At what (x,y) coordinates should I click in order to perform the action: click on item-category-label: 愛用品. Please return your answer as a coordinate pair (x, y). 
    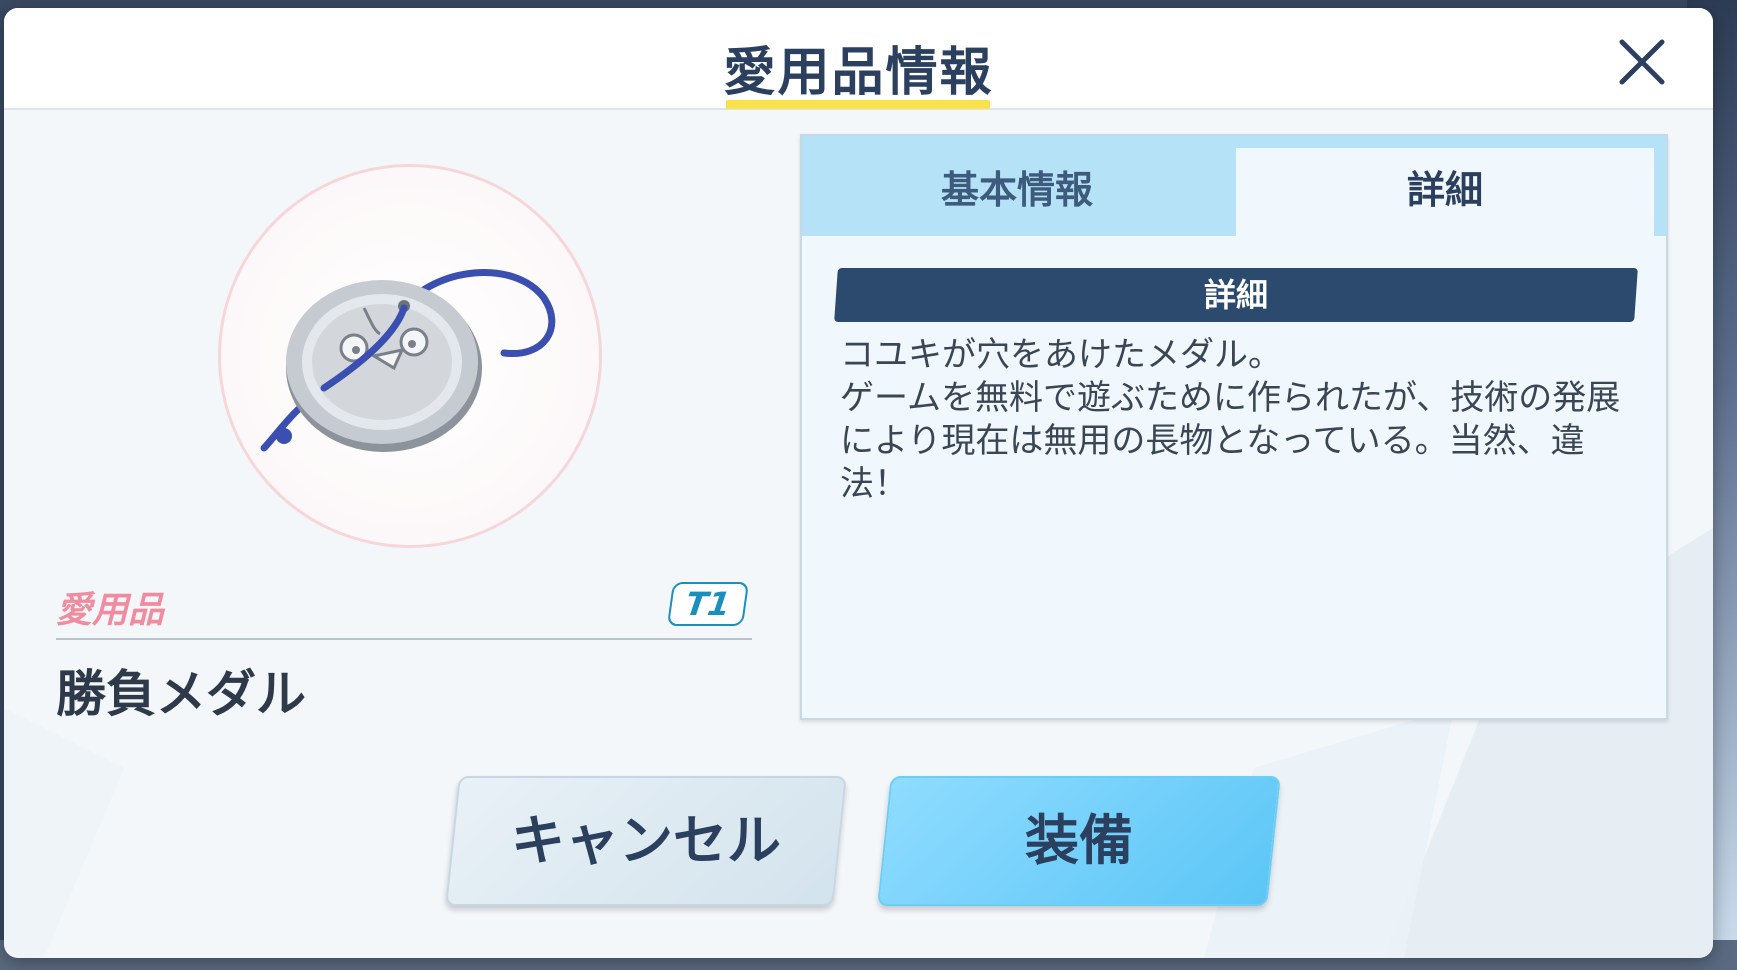
    Looking at the image, I should click on (110, 610).